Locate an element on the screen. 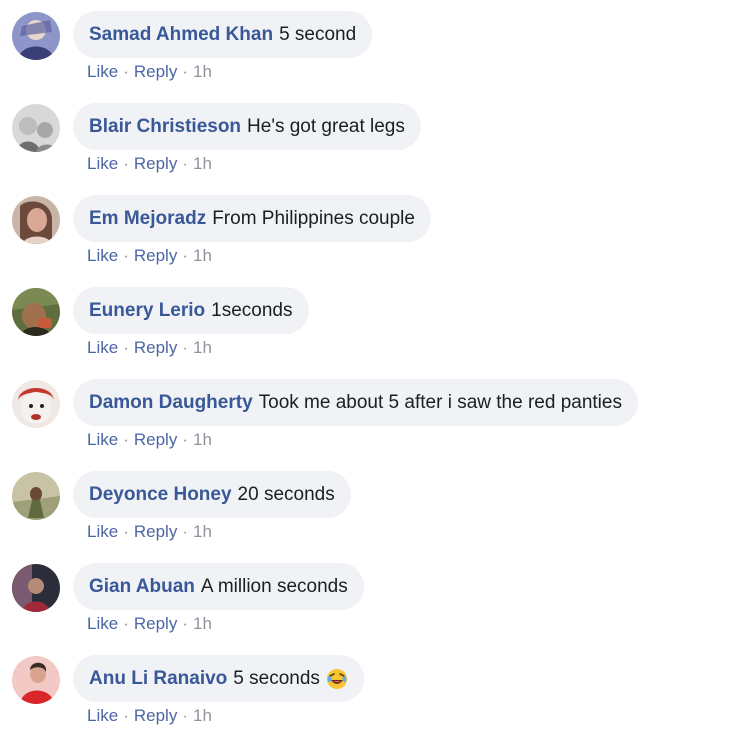 This screenshot has width=750, height=742. comment-bubble: Em Mejoradz From Philippines couple is located at coordinates (252, 218).